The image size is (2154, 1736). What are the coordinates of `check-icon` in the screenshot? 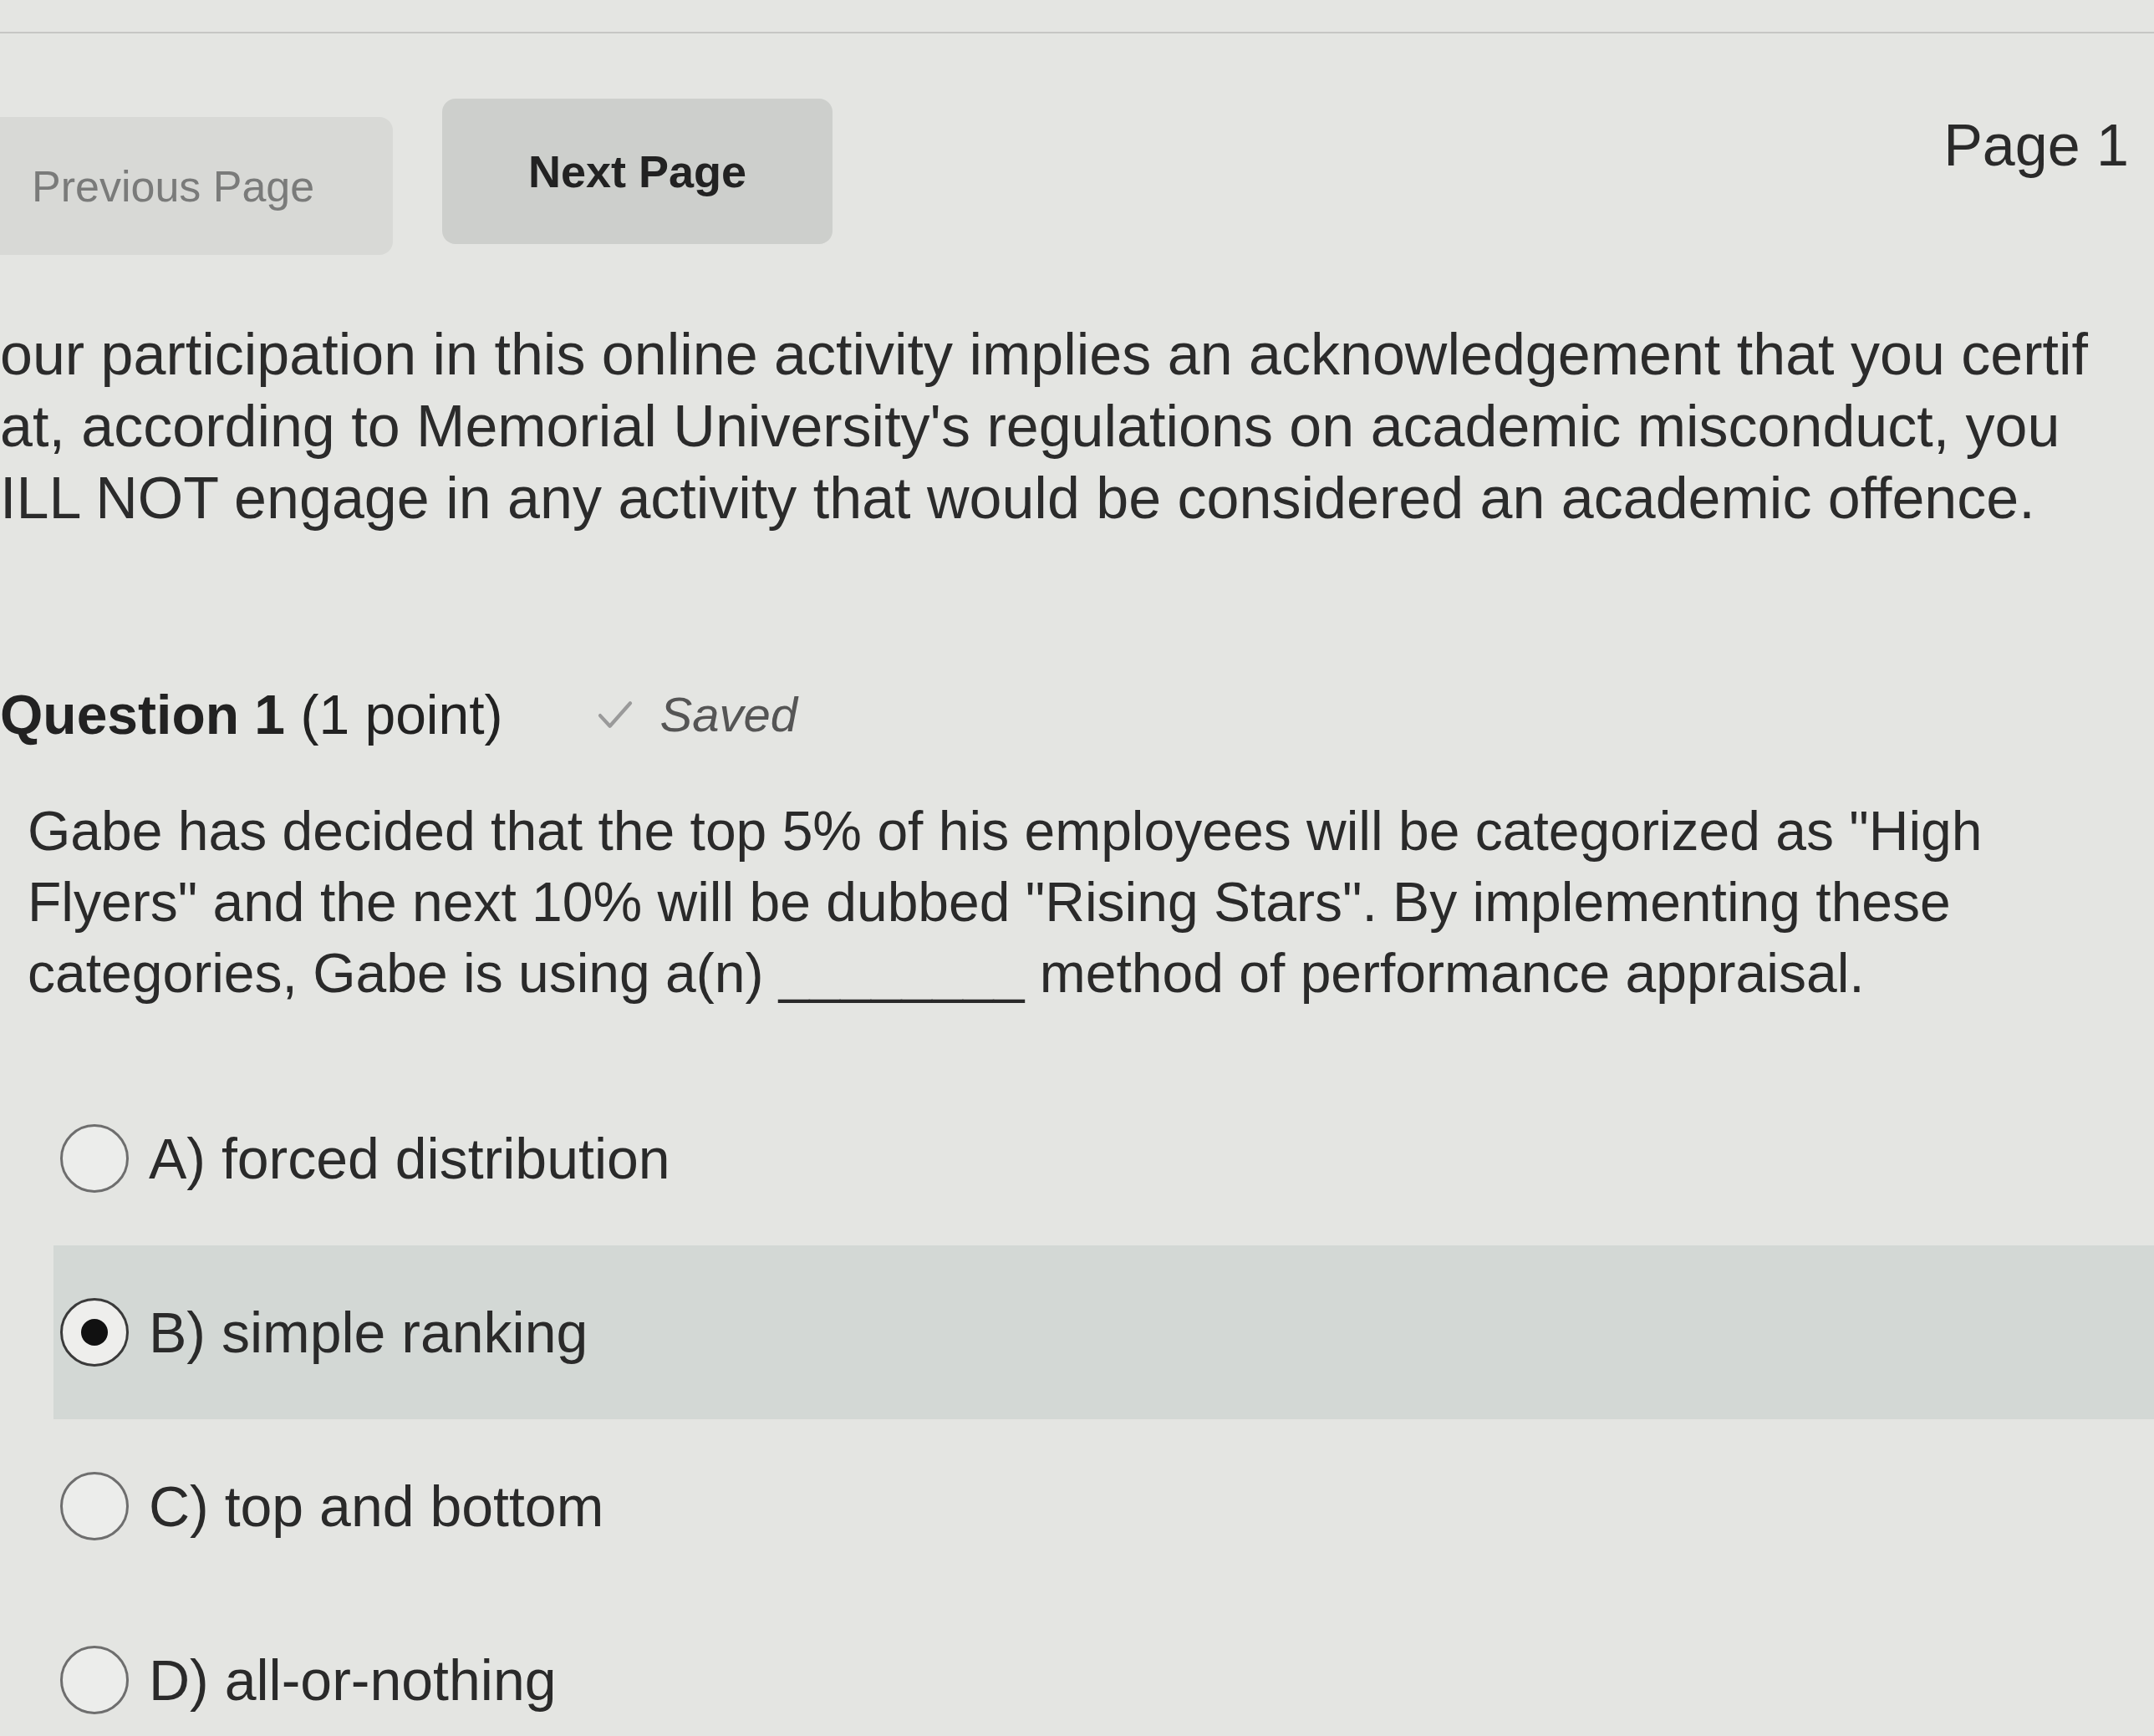 It's located at (615, 714).